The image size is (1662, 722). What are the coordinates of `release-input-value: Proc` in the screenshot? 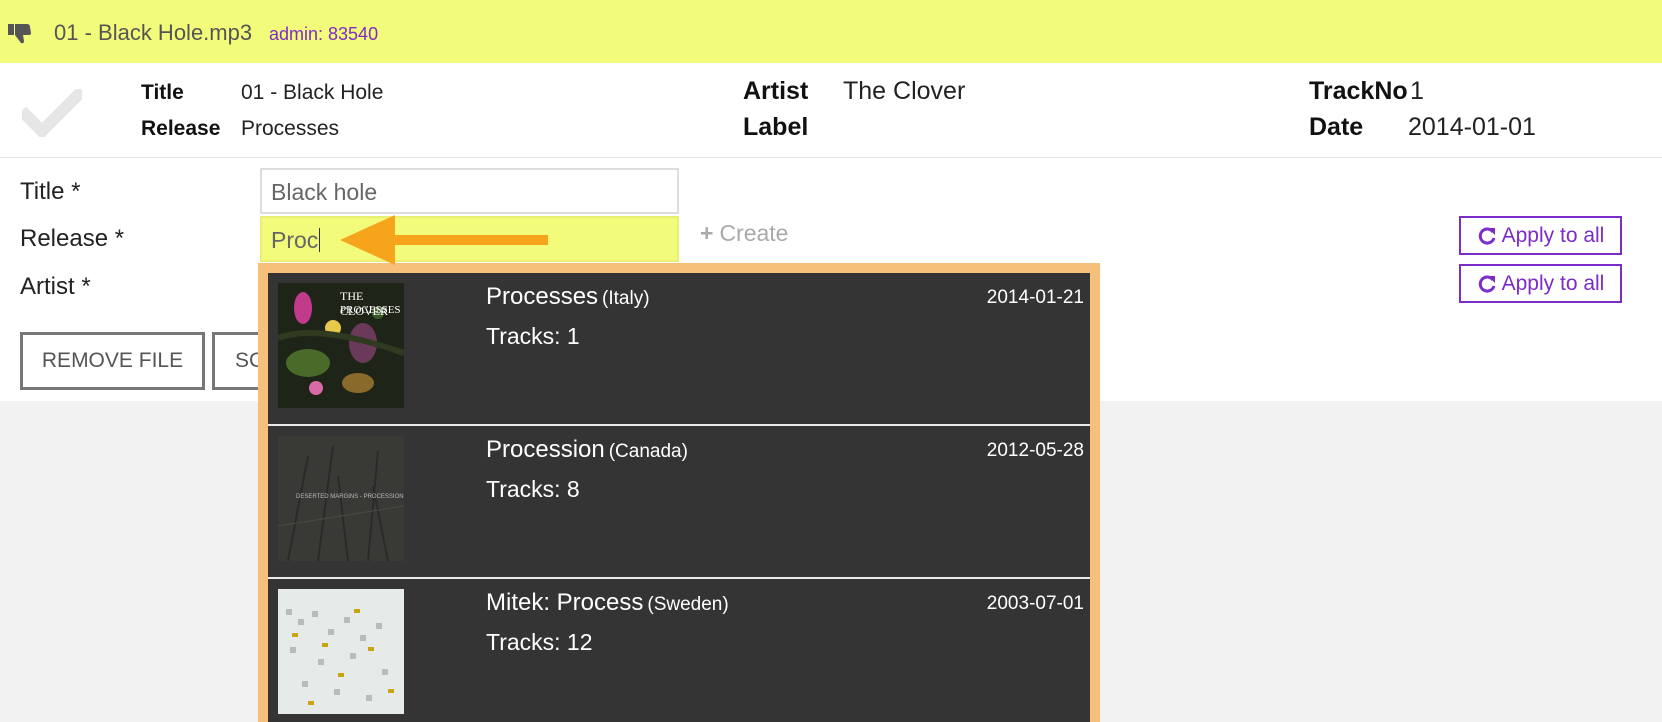 It's located at (295, 240).